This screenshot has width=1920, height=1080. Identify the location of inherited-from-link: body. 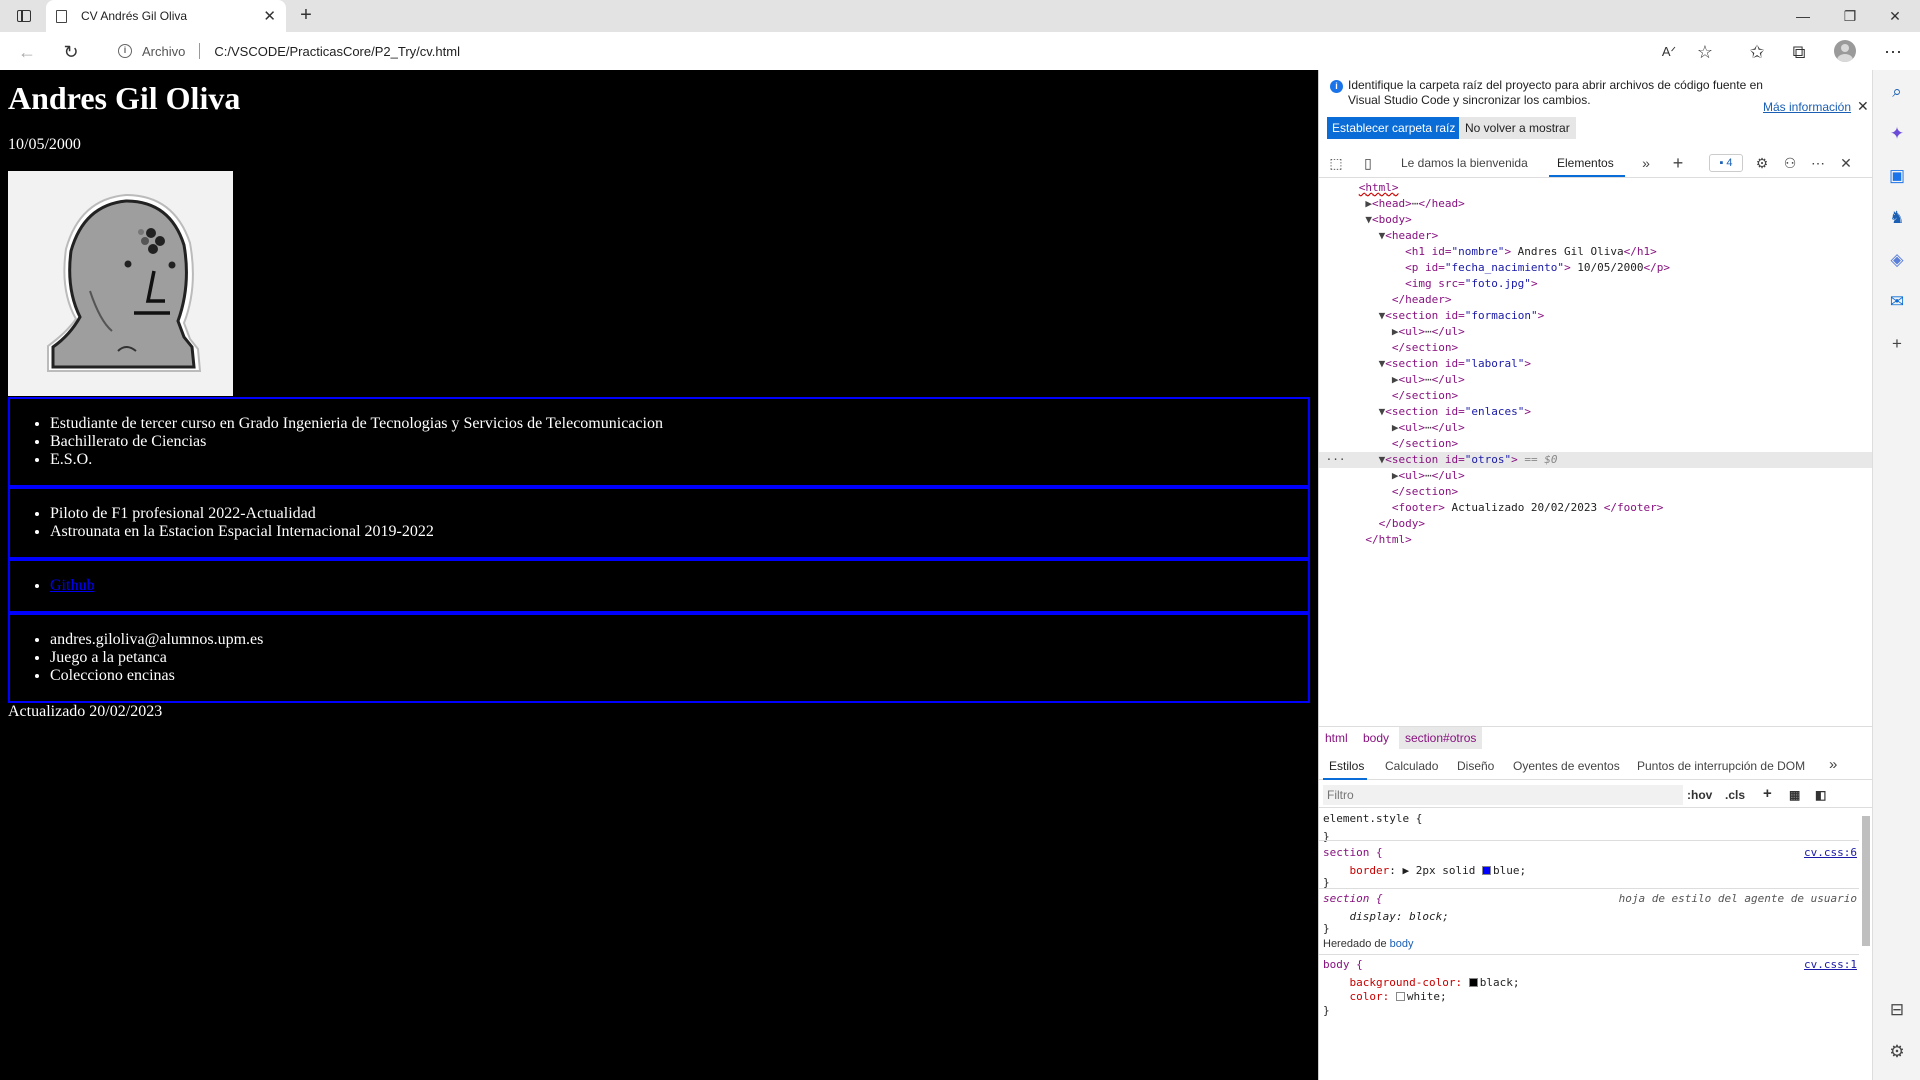
(1402, 944).